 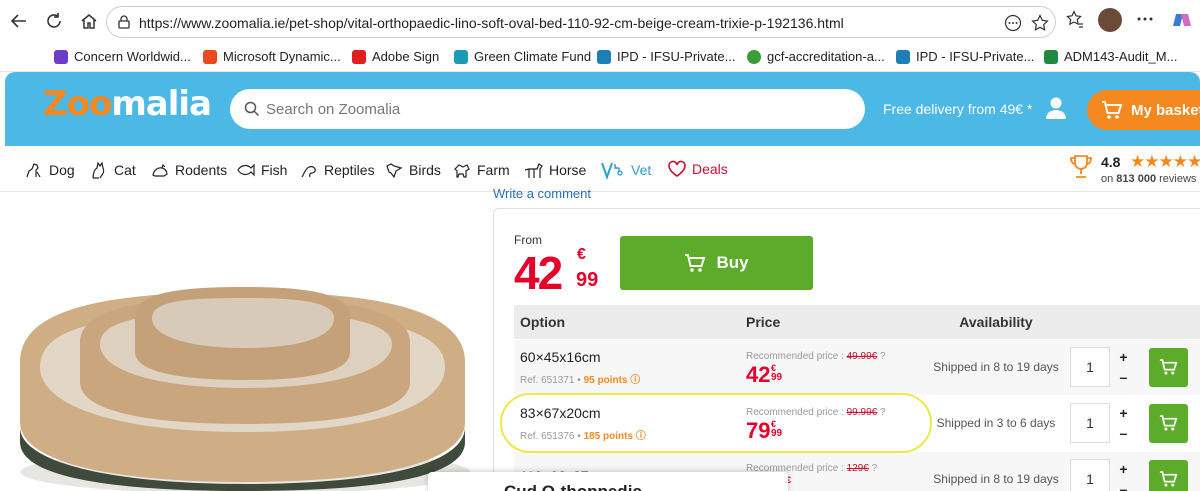 What do you see at coordinates (697, 169) in the screenshot?
I see `nav-item-deals: Deals` at bounding box center [697, 169].